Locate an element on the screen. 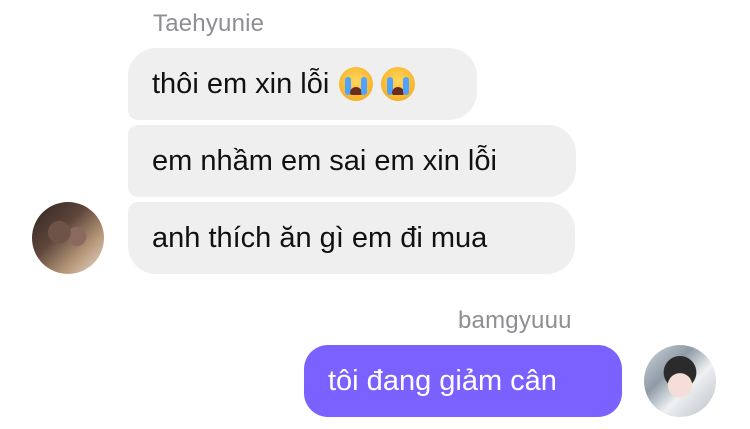  message-bubble-incoming: em nhầm em sai em xin lỗi is located at coordinates (352, 161).